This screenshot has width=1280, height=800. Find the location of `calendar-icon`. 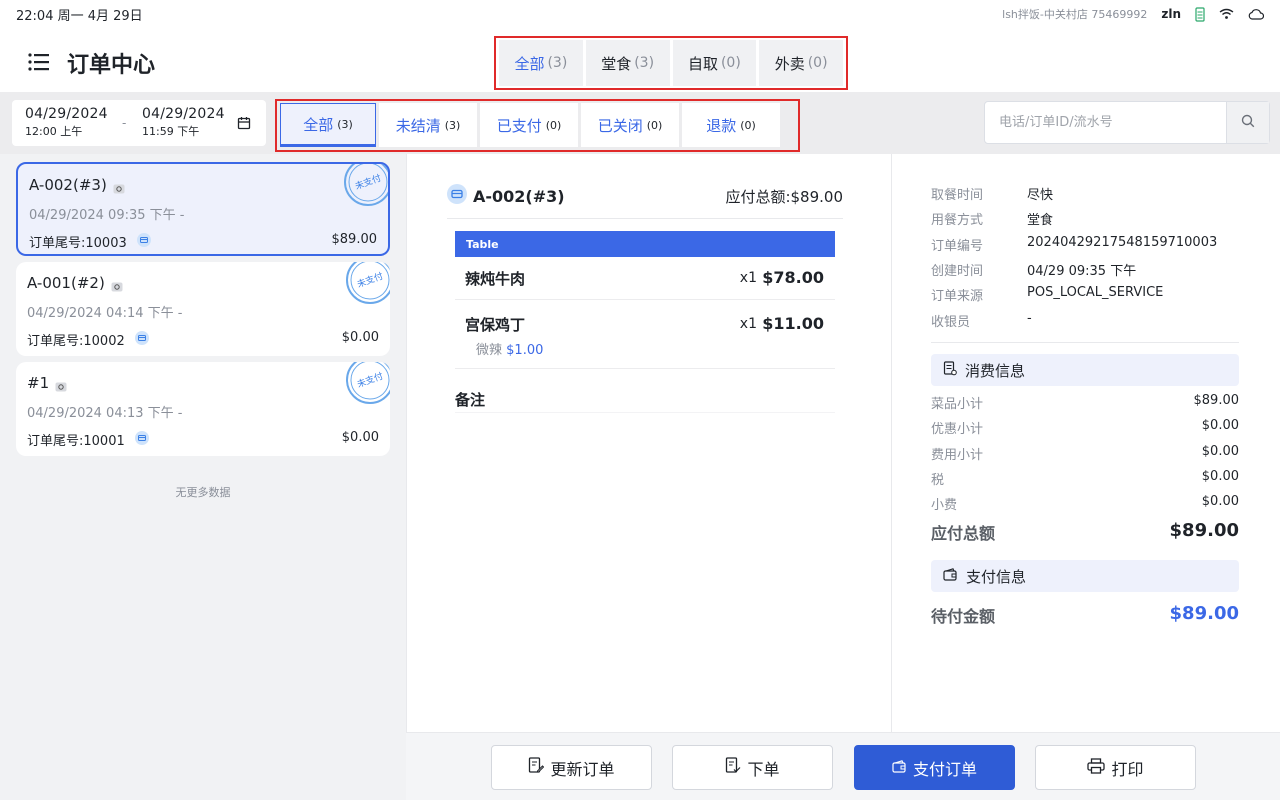

calendar-icon is located at coordinates (244, 122).